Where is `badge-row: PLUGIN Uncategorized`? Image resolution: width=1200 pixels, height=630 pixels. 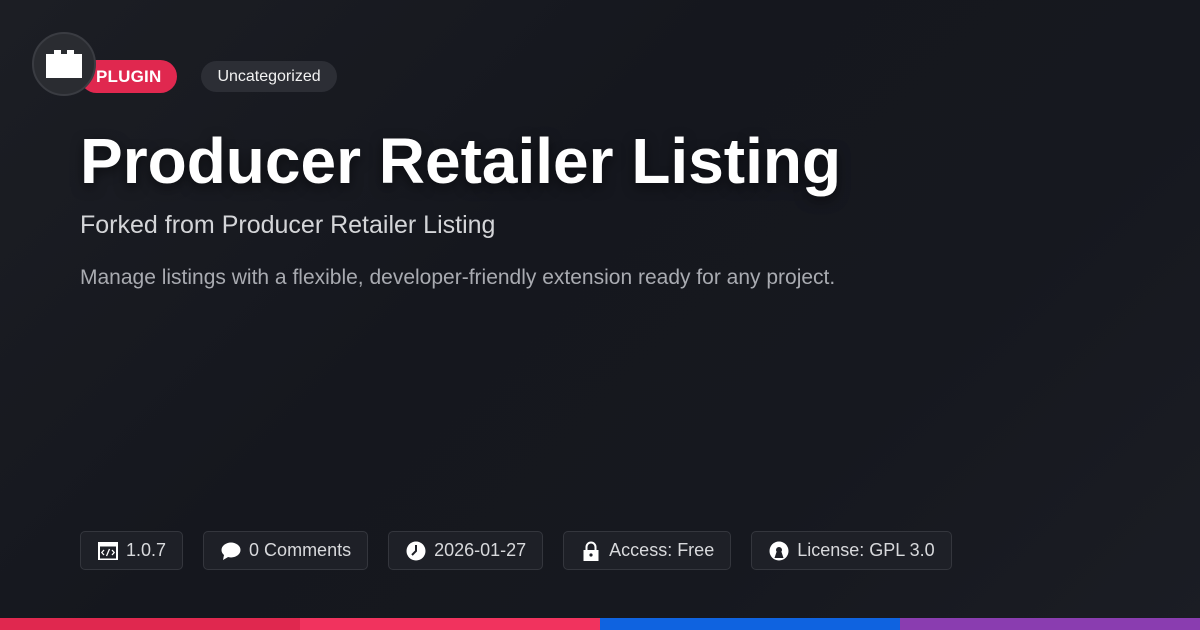 badge-row: PLUGIN Uncategorized is located at coordinates (208, 76).